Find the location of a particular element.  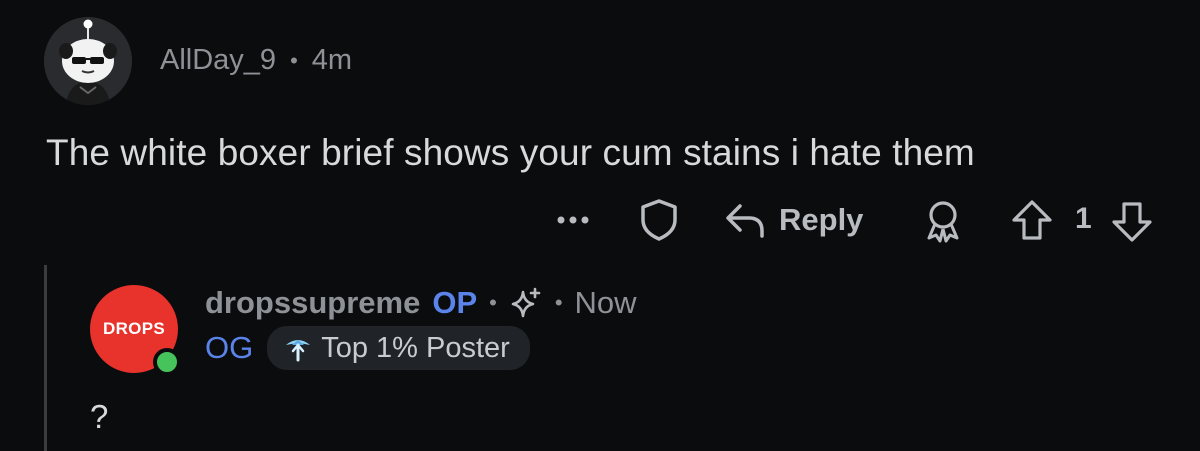

snoo-avatar-icon is located at coordinates (88, 61).